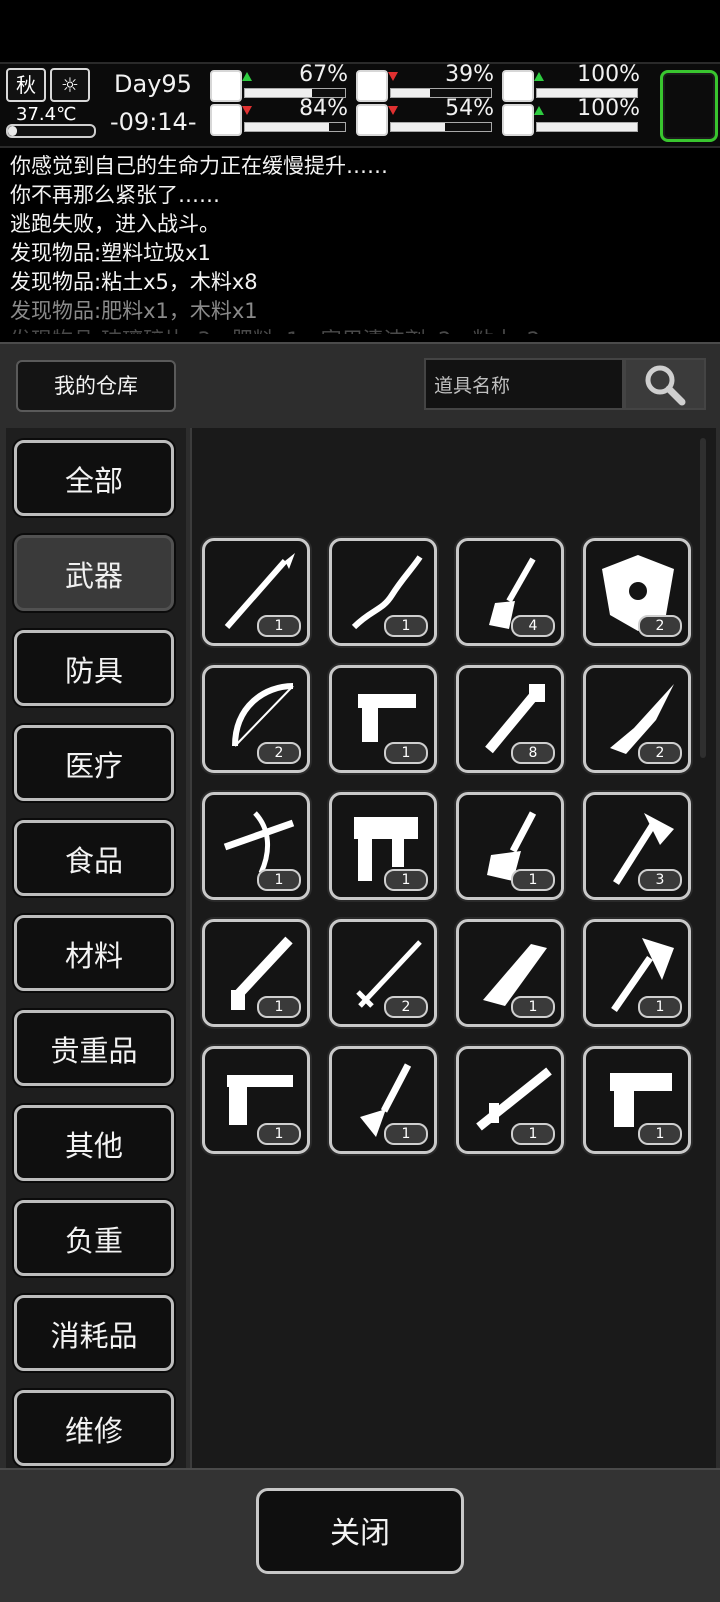 The image size is (720, 1602). Describe the element at coordinates (70, 85) in the screenshot. I see `sun-icon: ☼` at that location.